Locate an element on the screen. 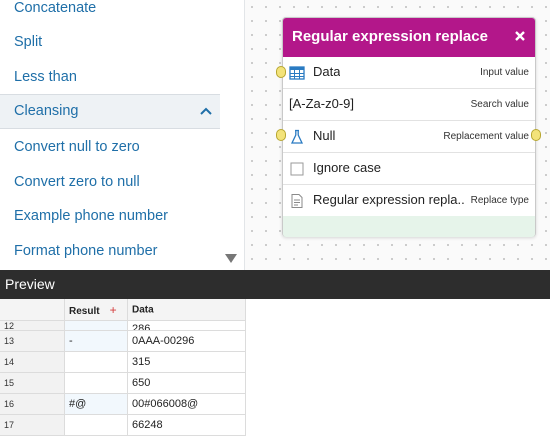 The height and width of the screenshot is (436, 550). sidebar-section-cleansing: Cleansing is located at coordinates (110, 111).